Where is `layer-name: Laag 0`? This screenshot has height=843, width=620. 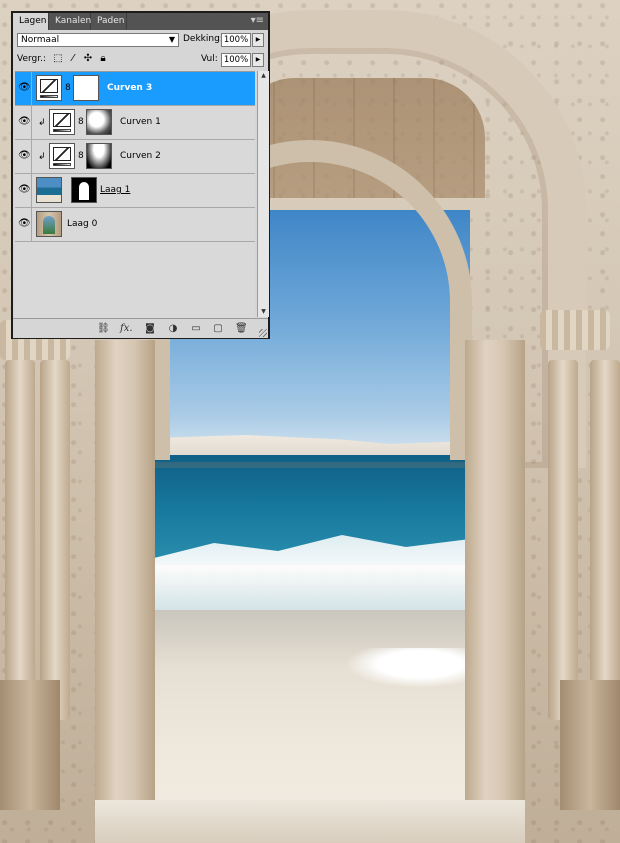 layer-name: Laag 0 is located at coordinates (82, 224).